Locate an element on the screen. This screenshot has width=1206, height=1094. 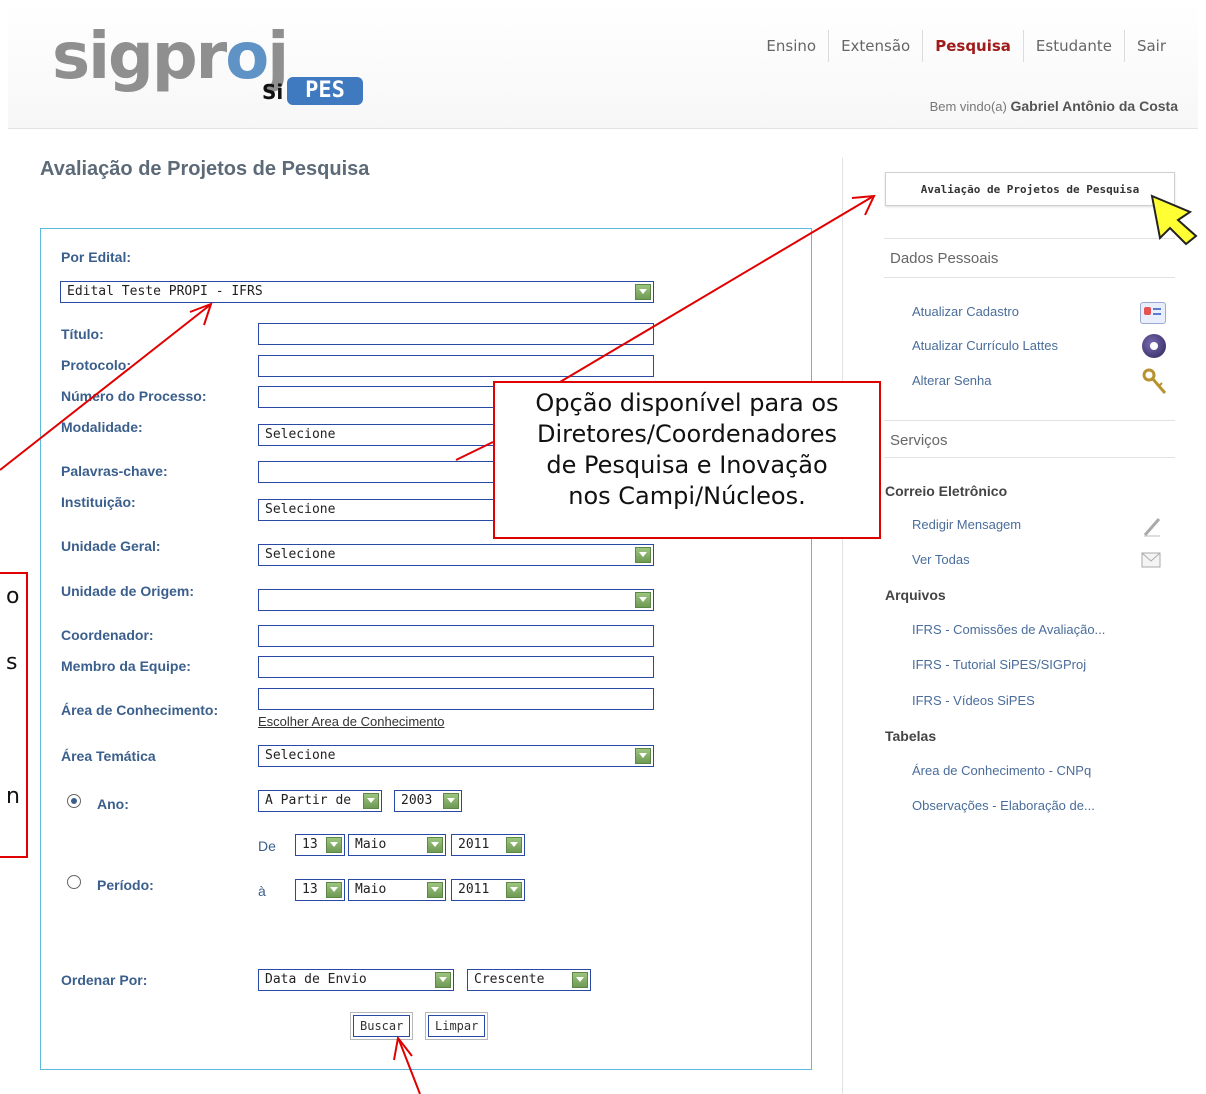
arrow-to-buscar is located at coordinates (409, 1066).